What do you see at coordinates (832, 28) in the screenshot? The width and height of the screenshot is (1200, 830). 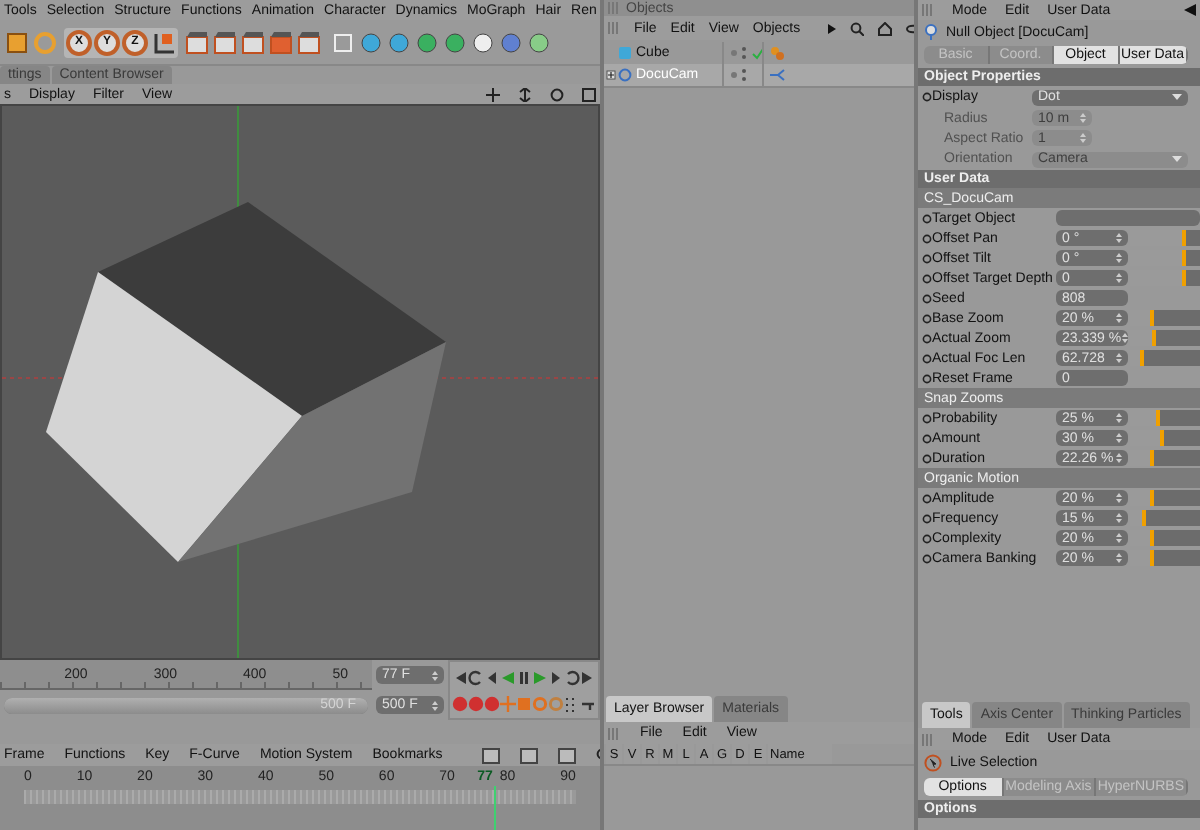 I see `arrow-right-icon` at bounding box center [832, 28].